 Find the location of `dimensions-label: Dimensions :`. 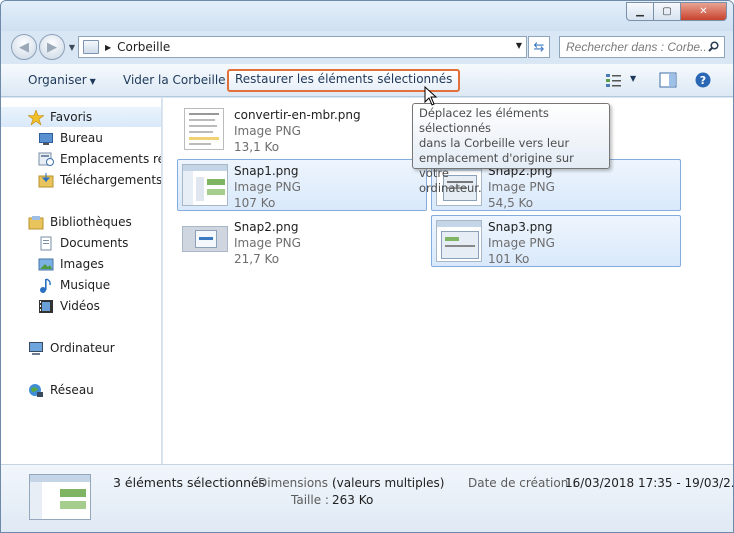

dimensions-label: Dimensions : is located at coordinates (297, 483).